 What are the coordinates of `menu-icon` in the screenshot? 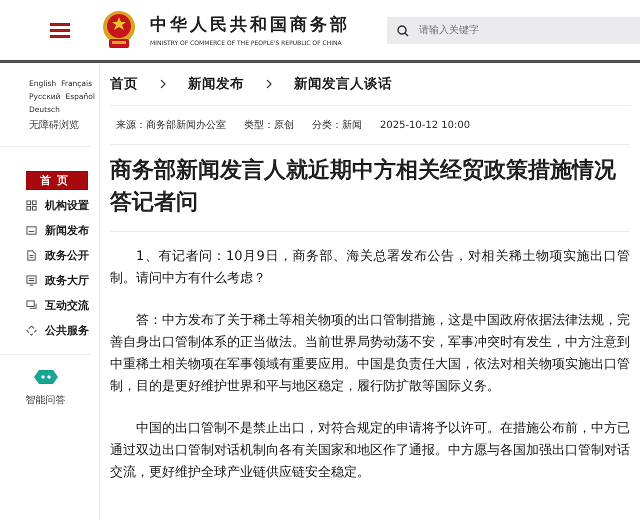 It's located at (60, 30).